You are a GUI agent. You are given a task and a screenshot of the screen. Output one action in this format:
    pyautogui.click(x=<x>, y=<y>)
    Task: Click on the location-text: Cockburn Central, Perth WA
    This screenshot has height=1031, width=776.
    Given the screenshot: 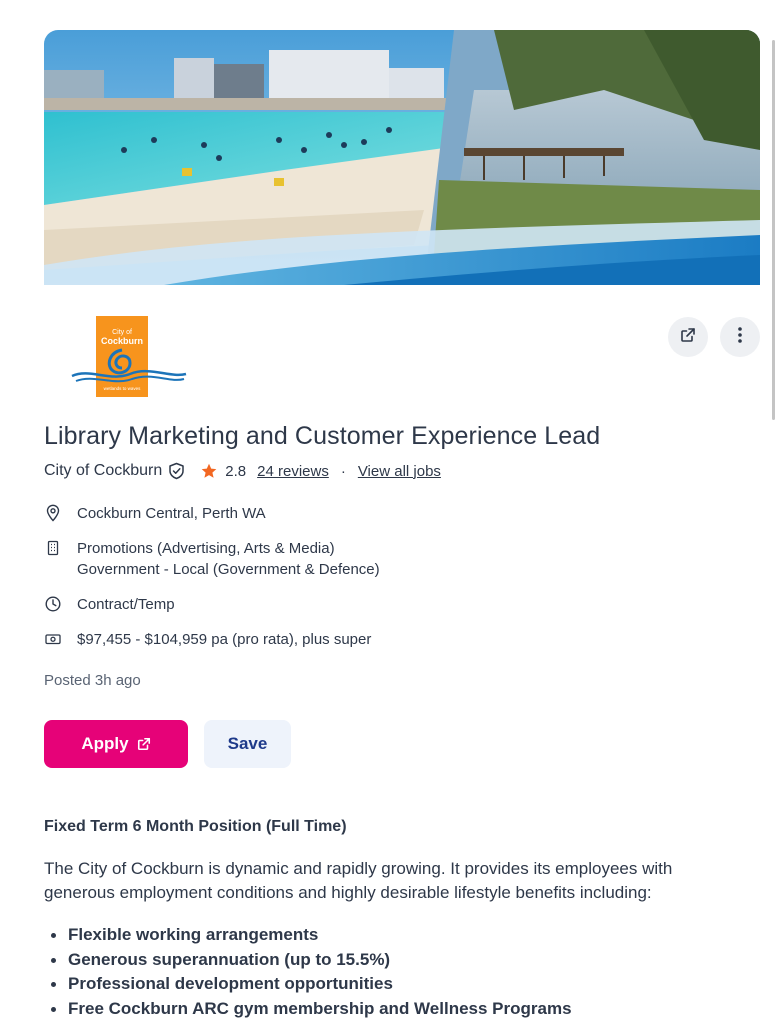 What is the action you would take?
    pyautogui.click(x=171, y=513)
    